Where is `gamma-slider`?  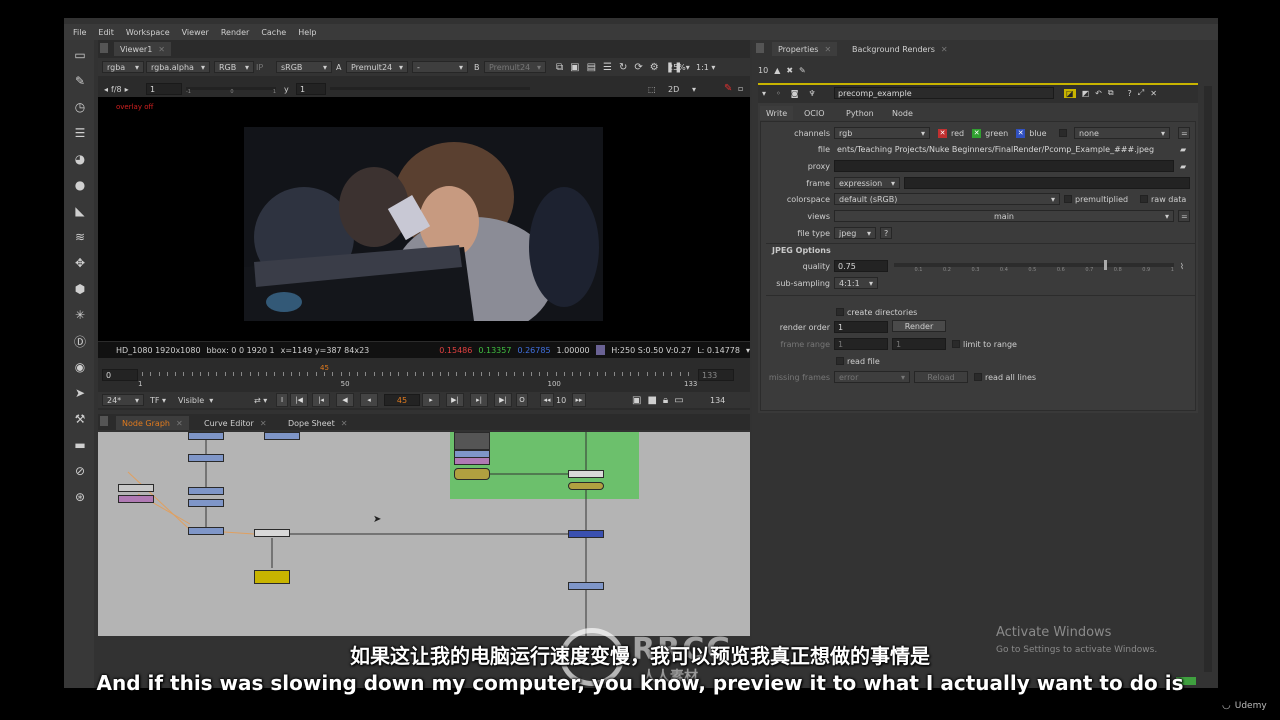
gamma-slider is located at coordinates (430, 88).